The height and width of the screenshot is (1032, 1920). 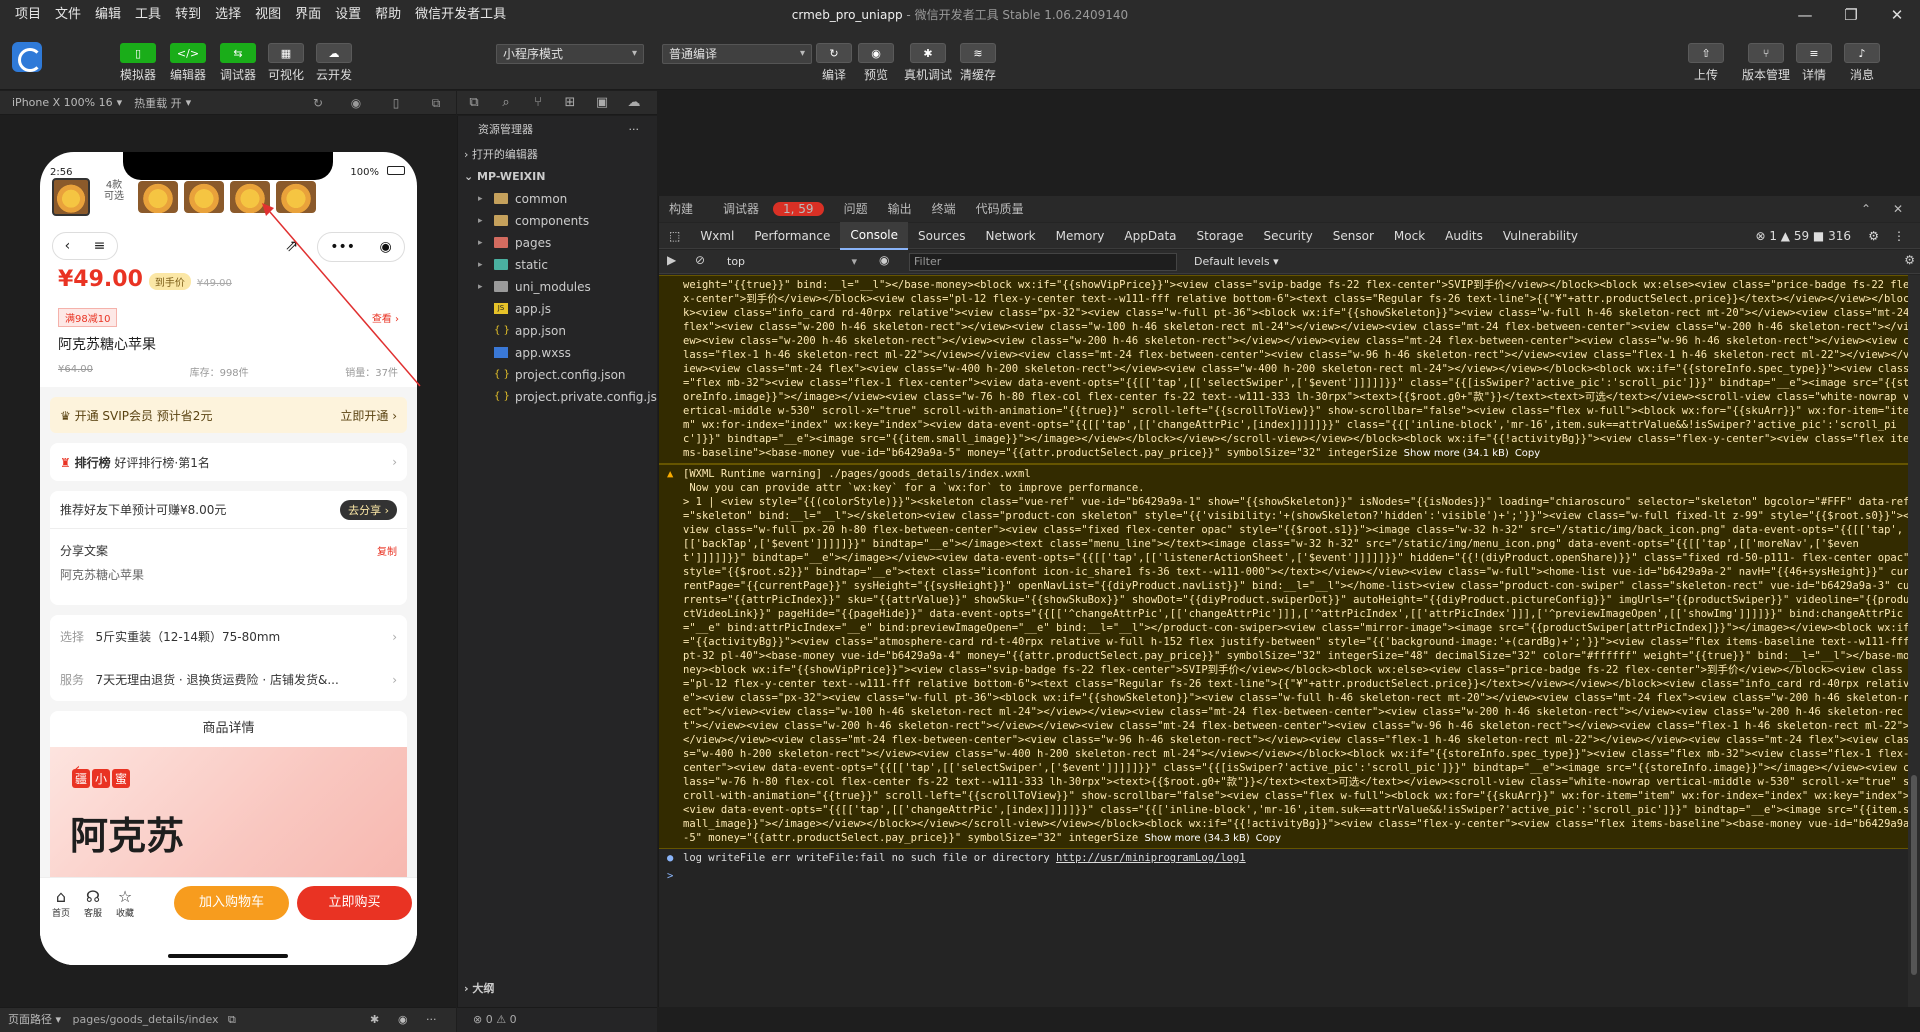 I want to click on tree-item: app.wxss, so click(x=557, y=353).